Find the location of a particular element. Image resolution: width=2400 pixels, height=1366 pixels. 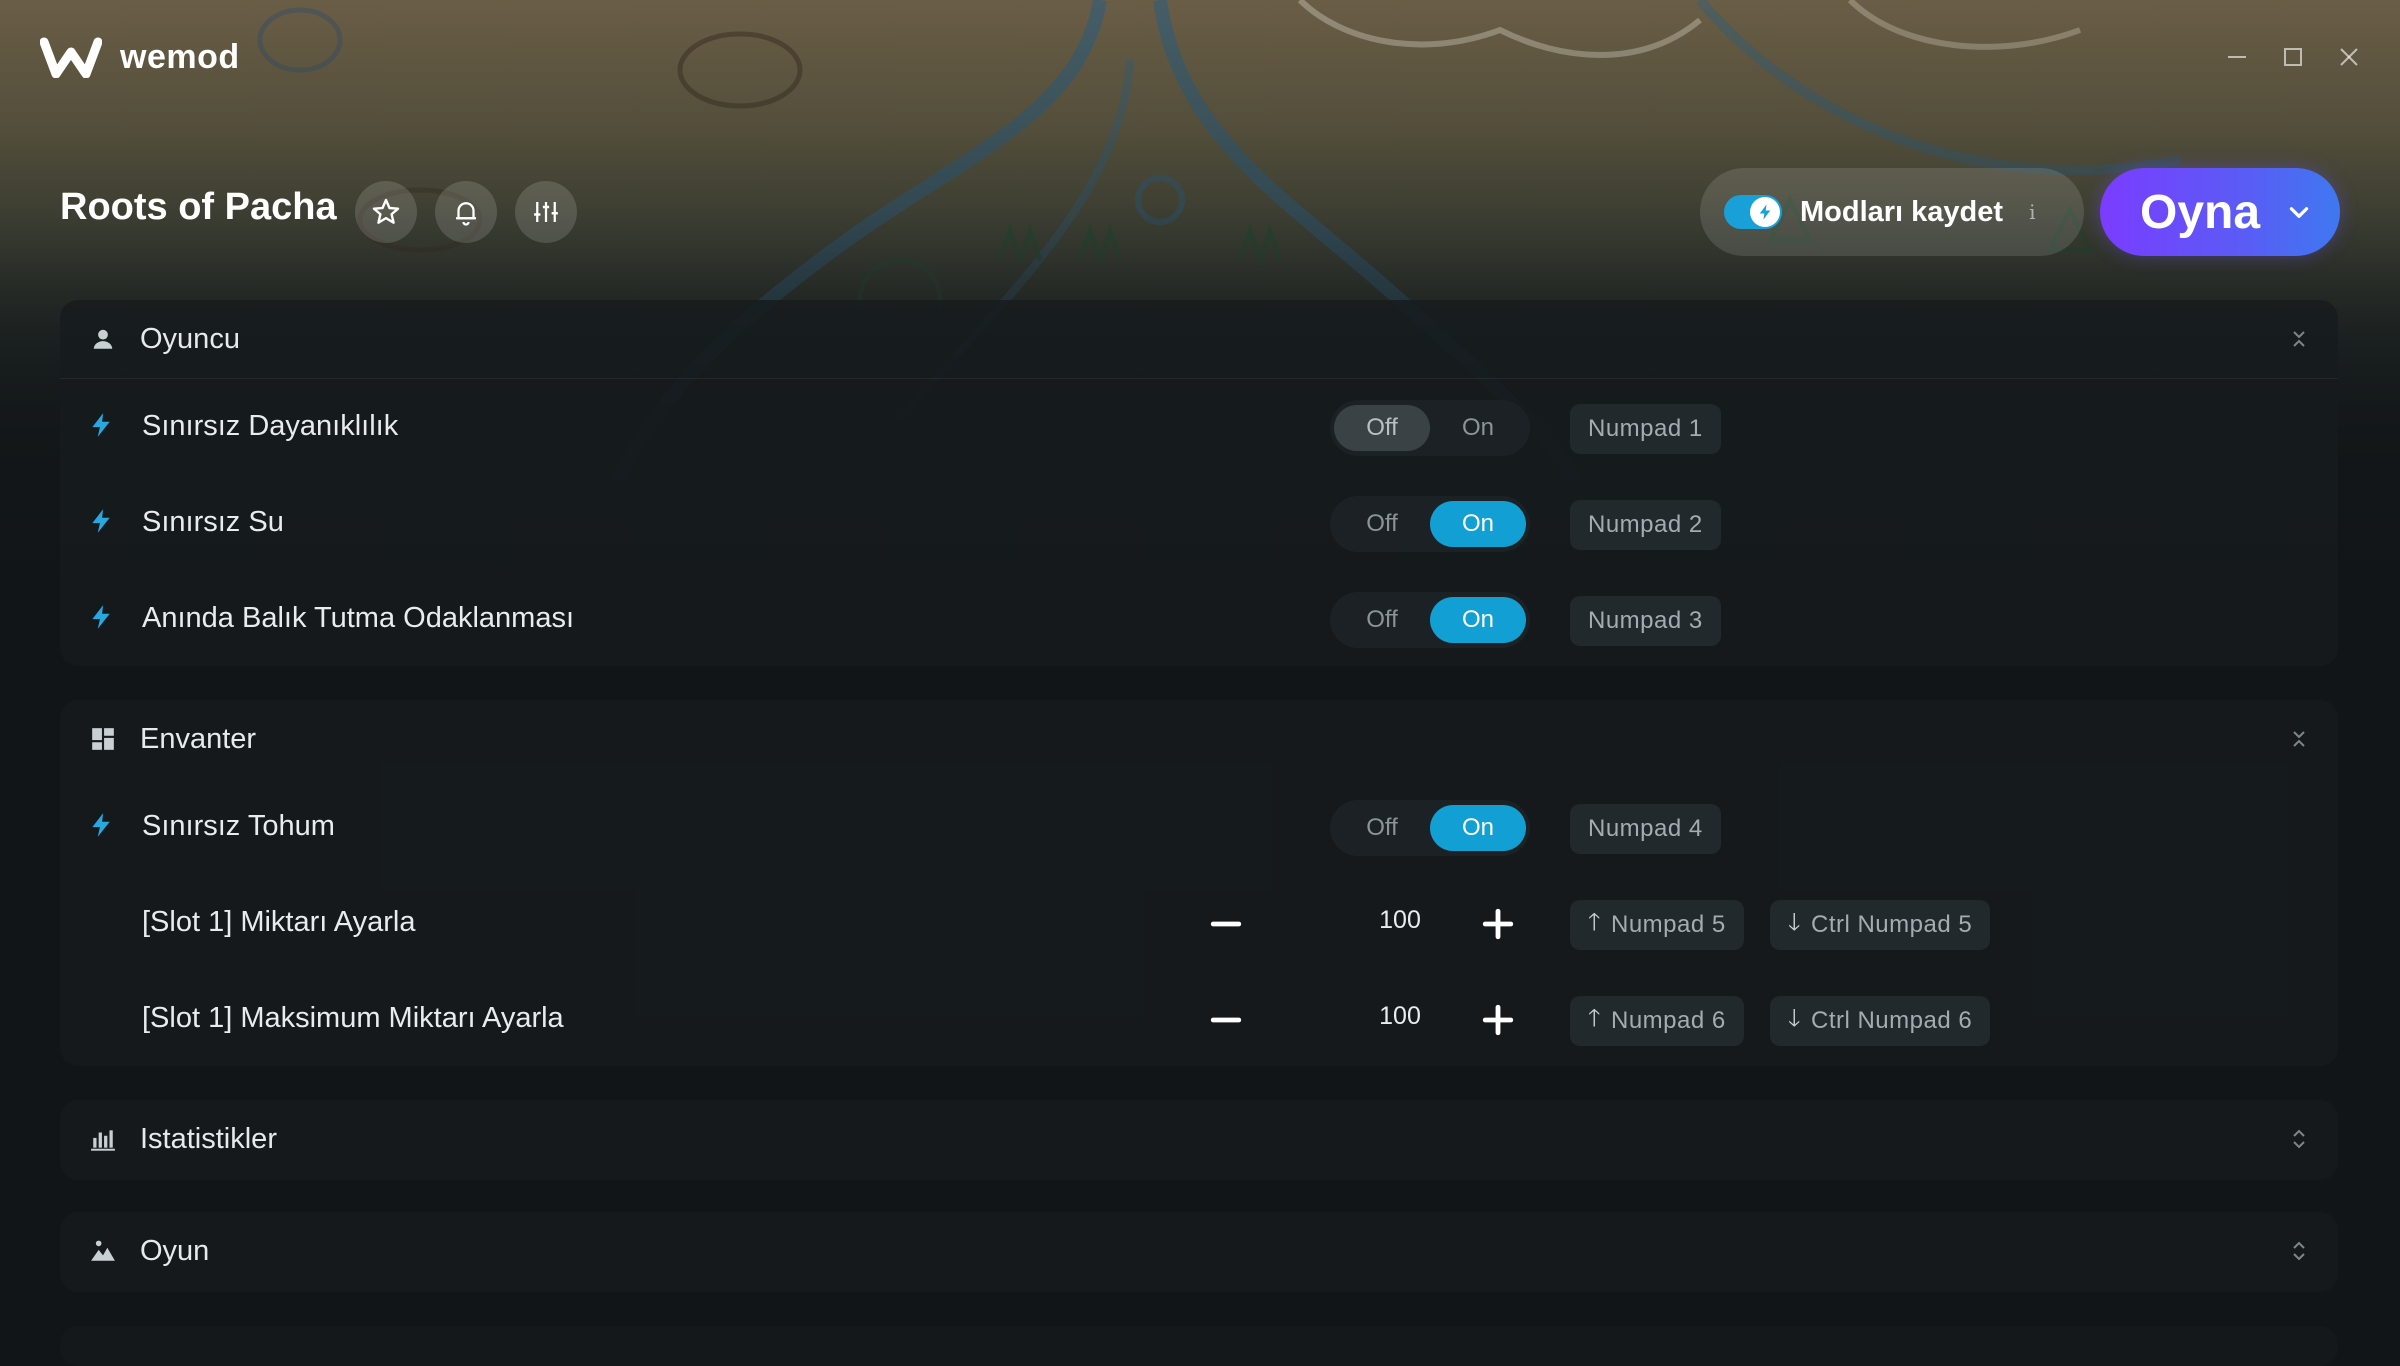

save-mods-control: Modları kaydet i is located at coordinates (1892, 212).